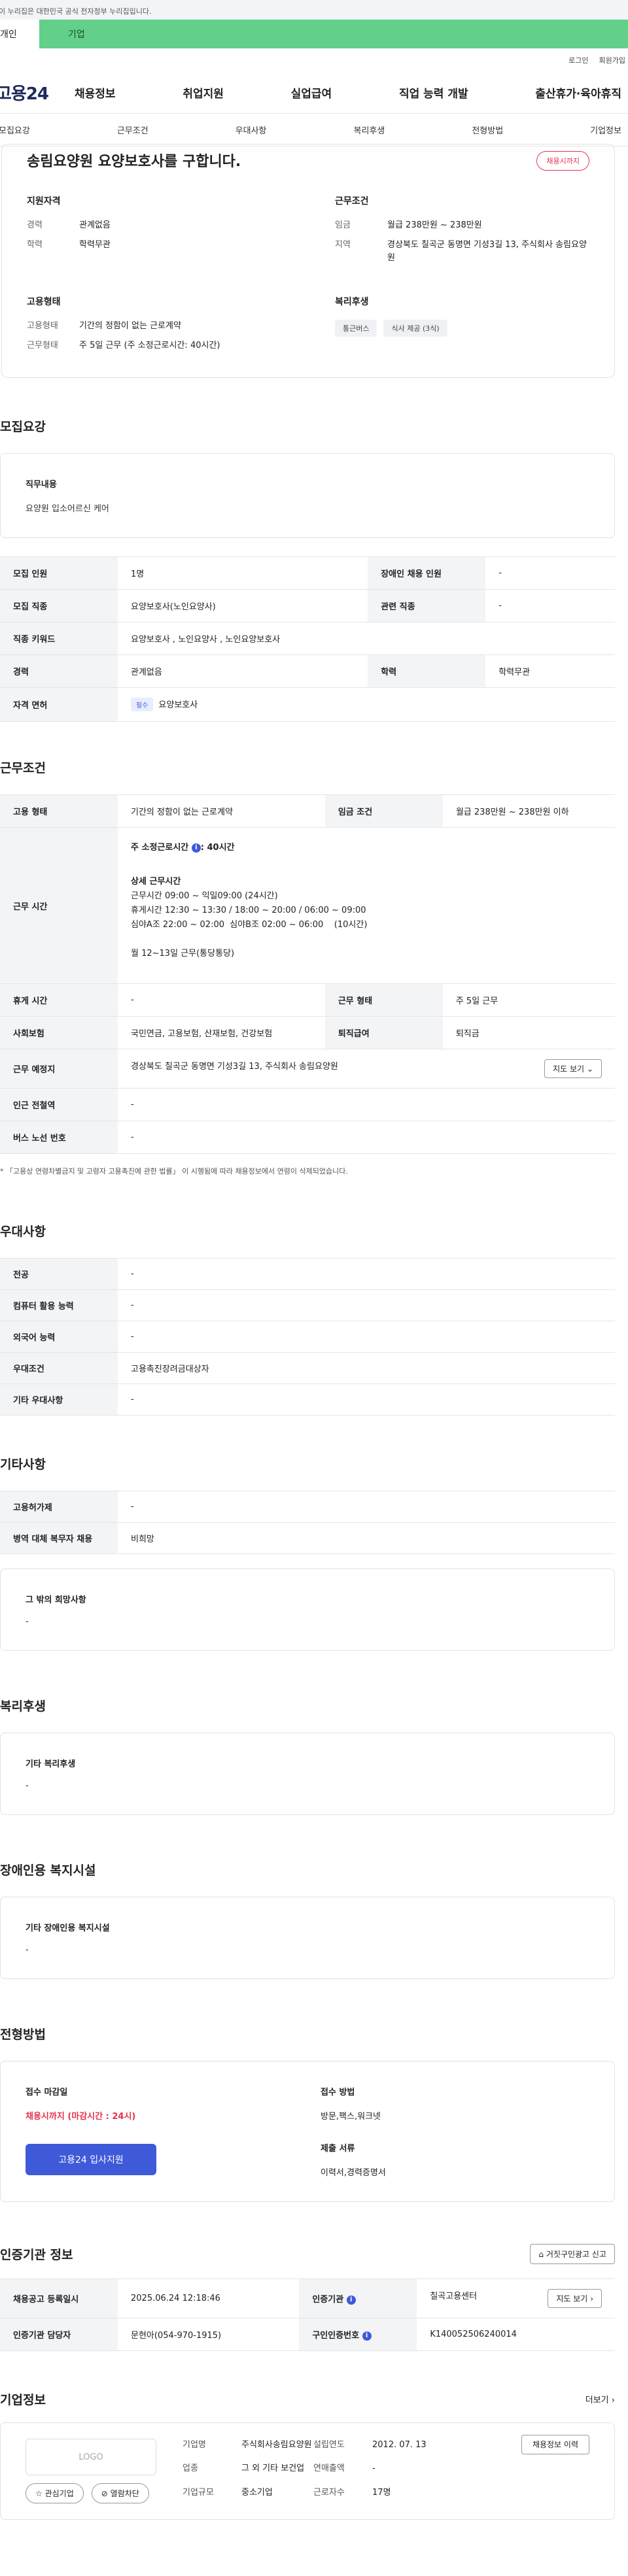 Image resolution: width=628 pixels, height=2576 pixels. Describe the element at coordinates (314, 10) in the screenshot. I see `gov-banner: 이 누리집은 대한민국 공식 전자정부 누리집입니다.` at that location.